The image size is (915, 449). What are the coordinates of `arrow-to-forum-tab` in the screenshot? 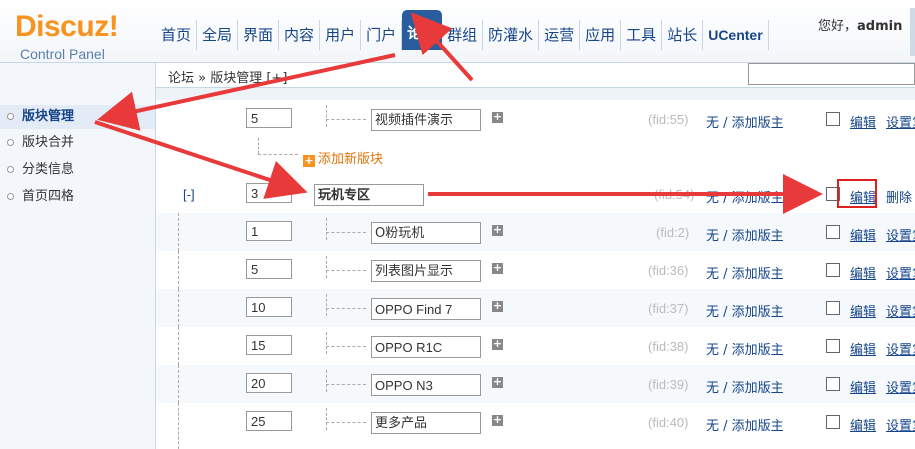 It's located at (442, 47).